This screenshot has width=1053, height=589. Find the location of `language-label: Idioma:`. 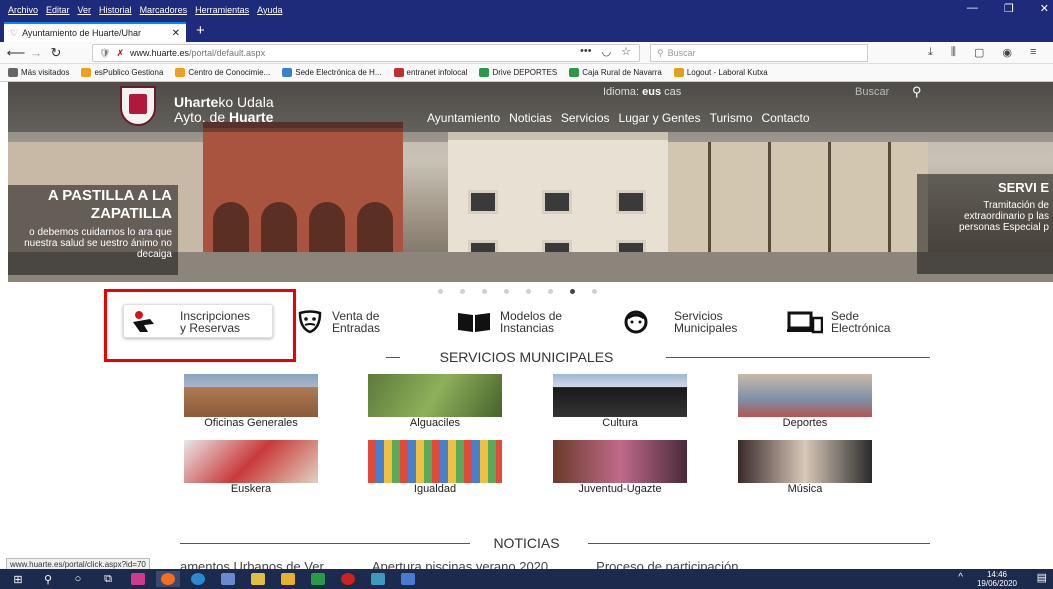

language-label: Idioma: is located at coordinates (621, 92).